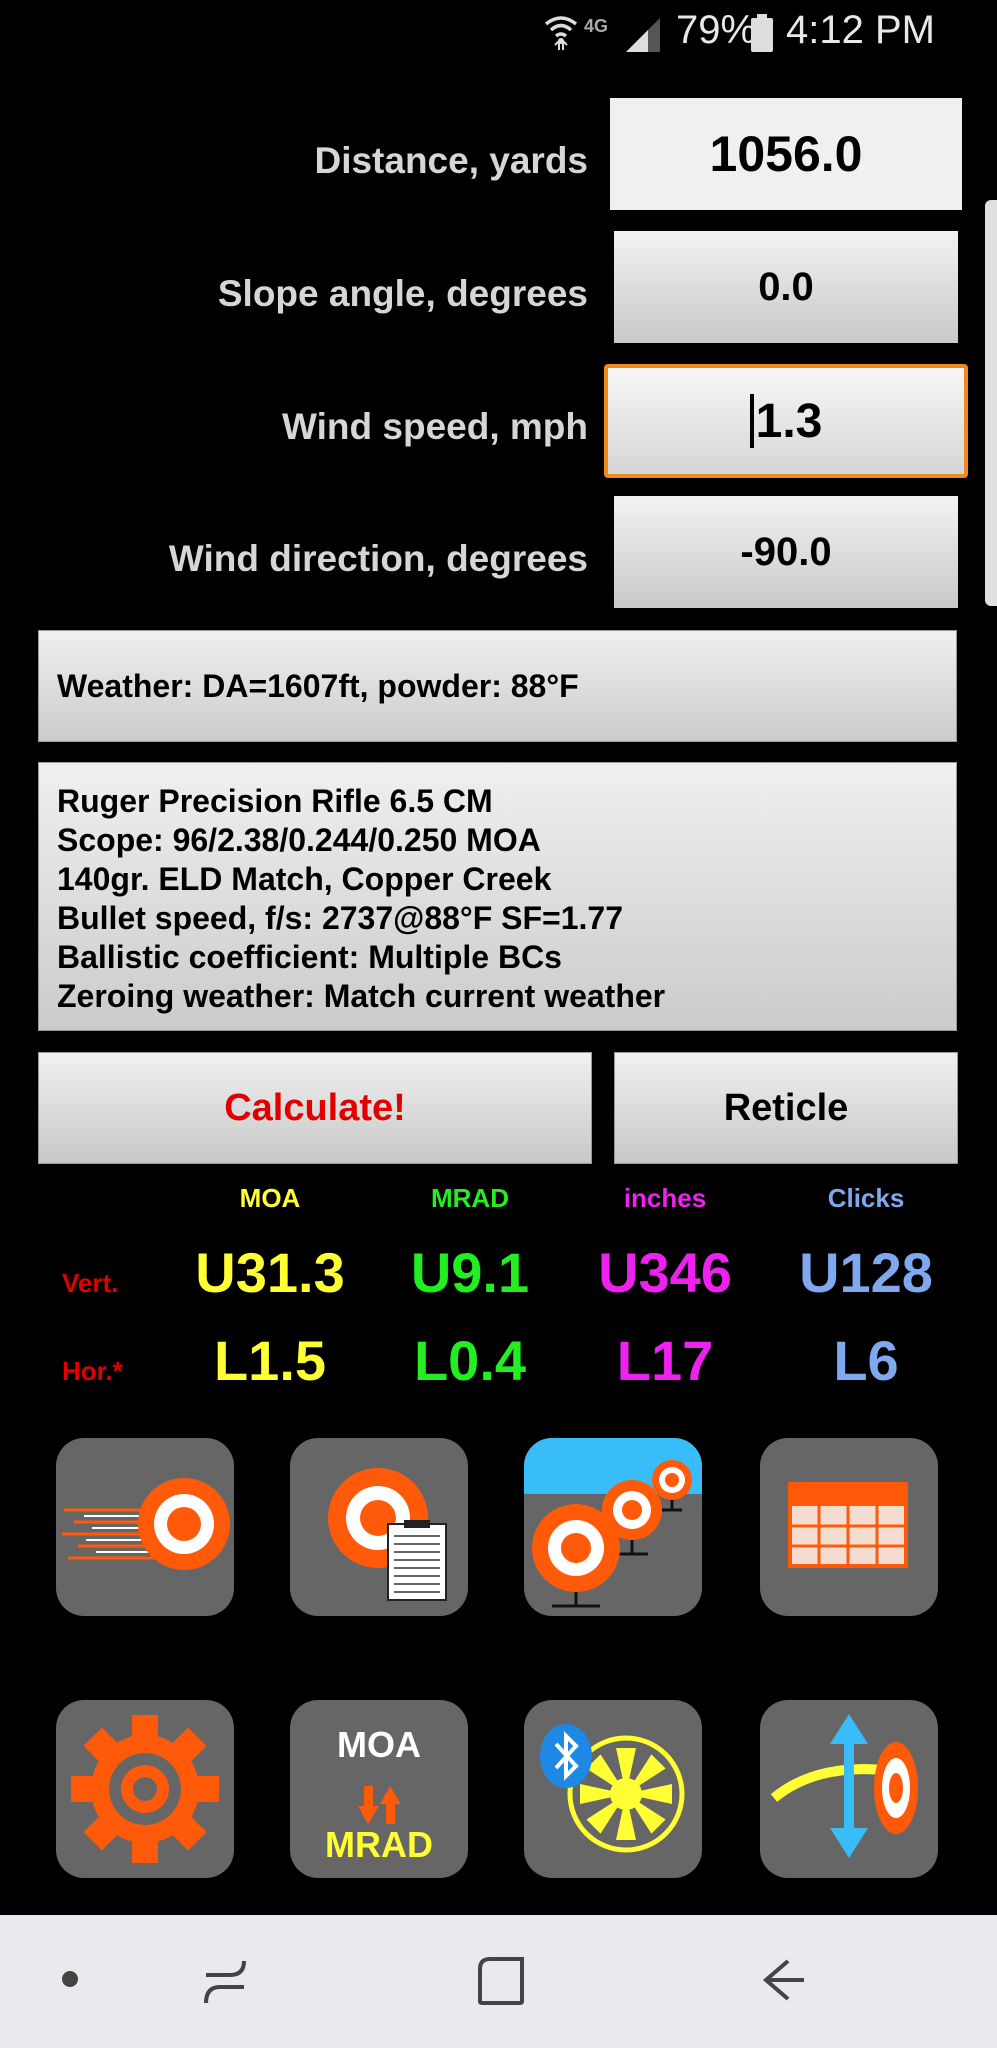 The height and width of the screenshot is (2048, 997). Describe the element at coordinates (379, 1744) in the screenshot. I see `moa-text: MOA` at that location.